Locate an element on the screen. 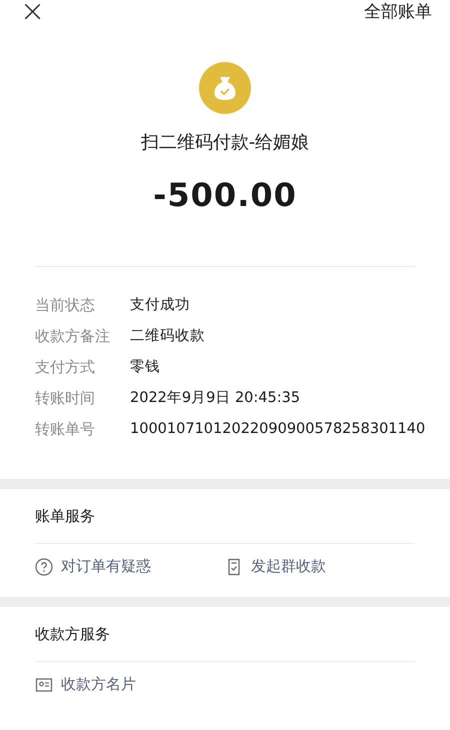 The width and height of the screenshot is (450, 730). detail-value: 支付成功 is located at coordinates (160, 305).